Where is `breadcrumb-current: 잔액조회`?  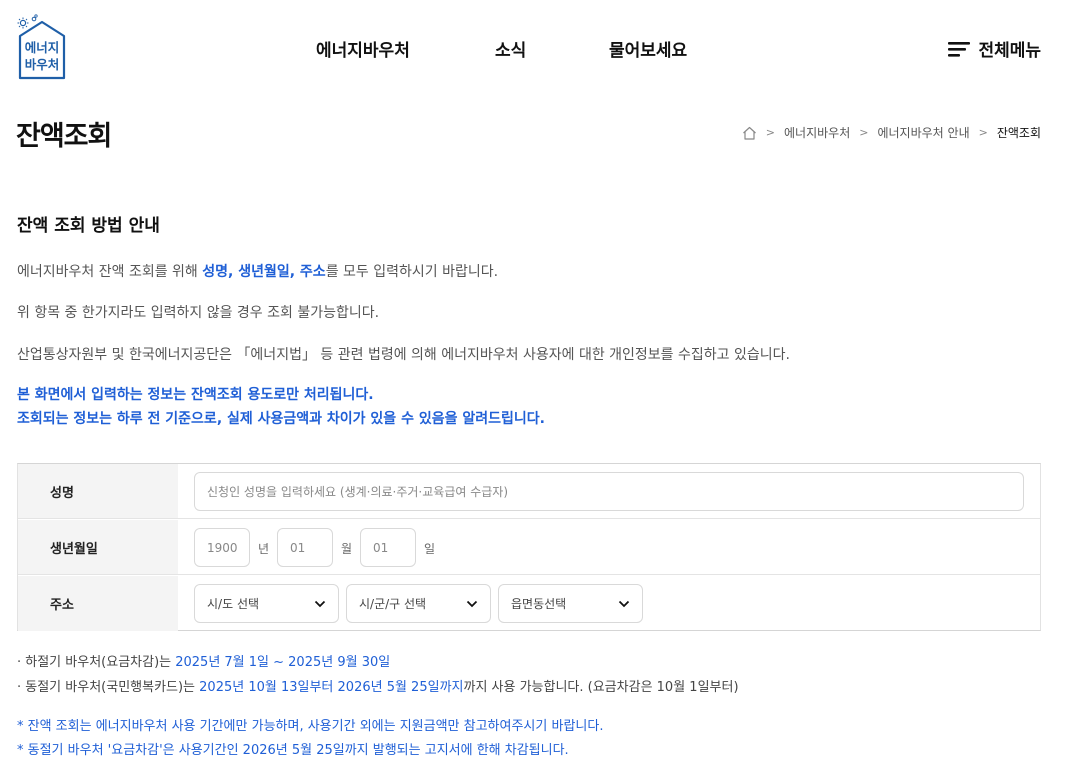 breadcrumb-current: 잔액조회 is located at coordinates (1018, 133).